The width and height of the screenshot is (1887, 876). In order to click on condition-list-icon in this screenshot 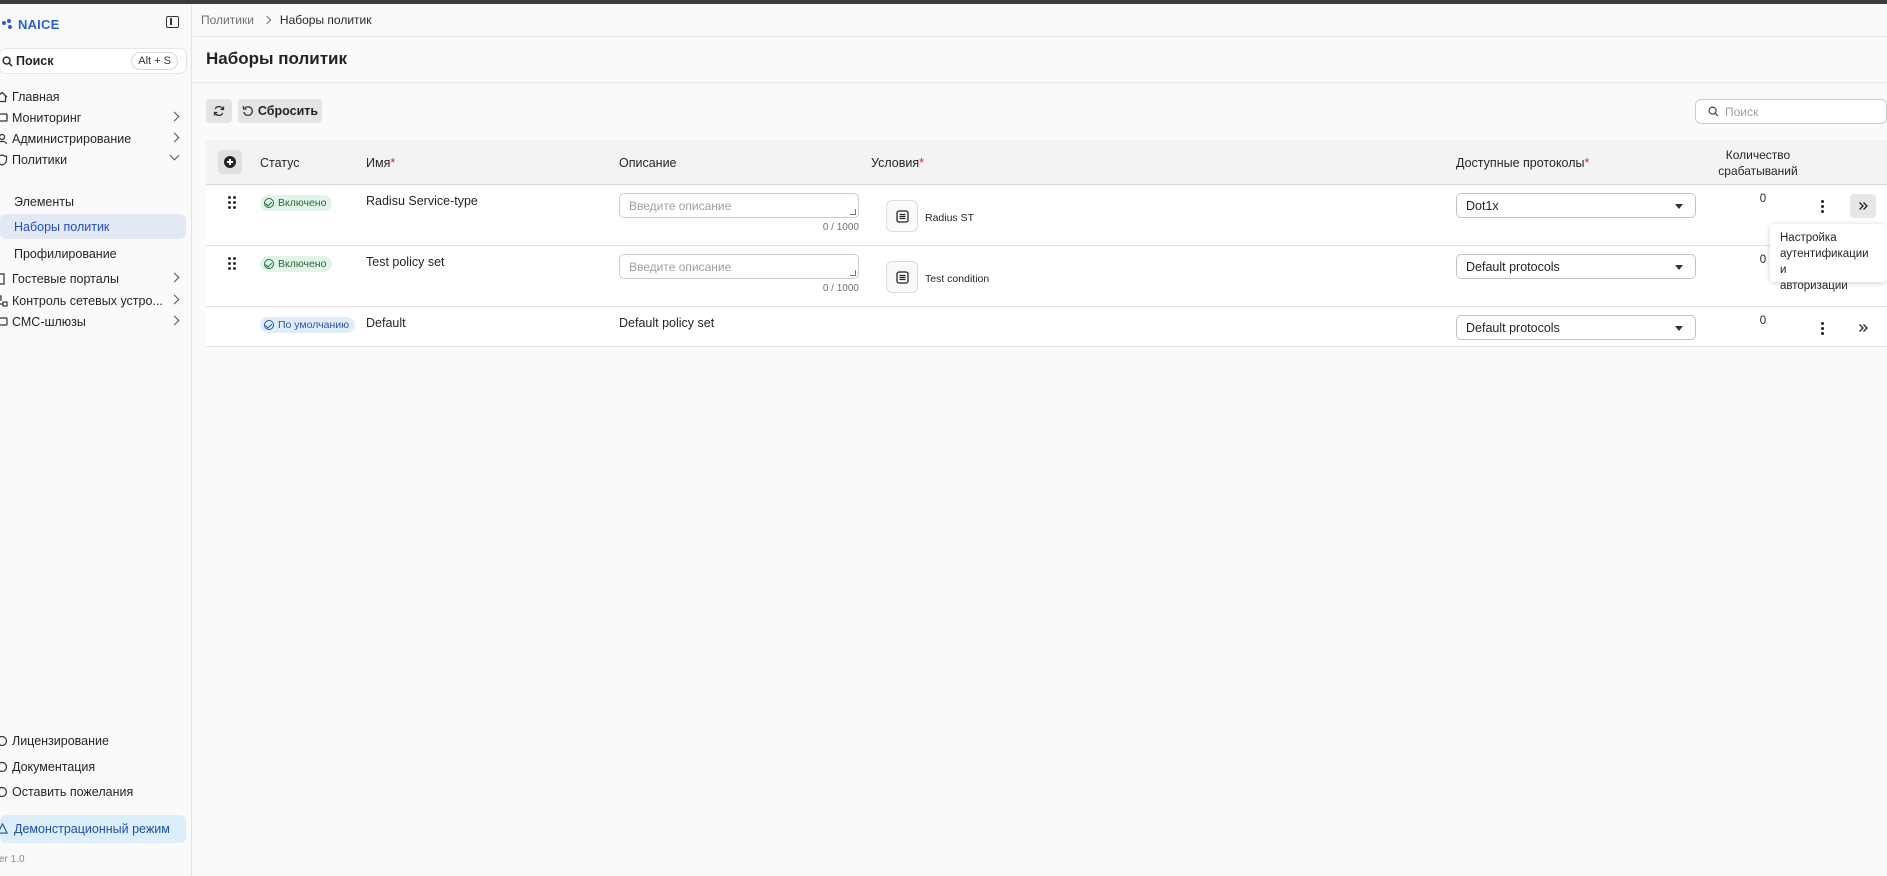, I will do `click(902, 216)`.